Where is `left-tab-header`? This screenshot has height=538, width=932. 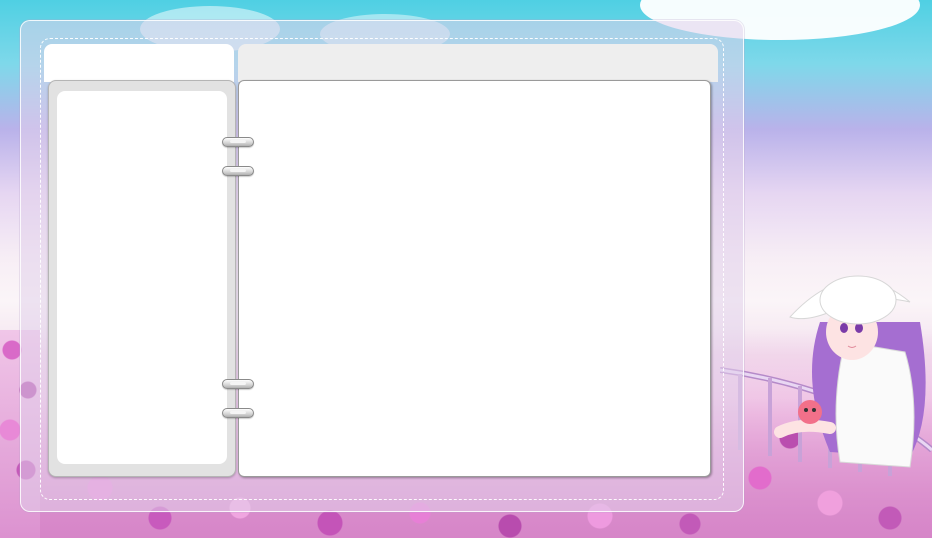
left-tab-header is located at coordinates (139, 63).